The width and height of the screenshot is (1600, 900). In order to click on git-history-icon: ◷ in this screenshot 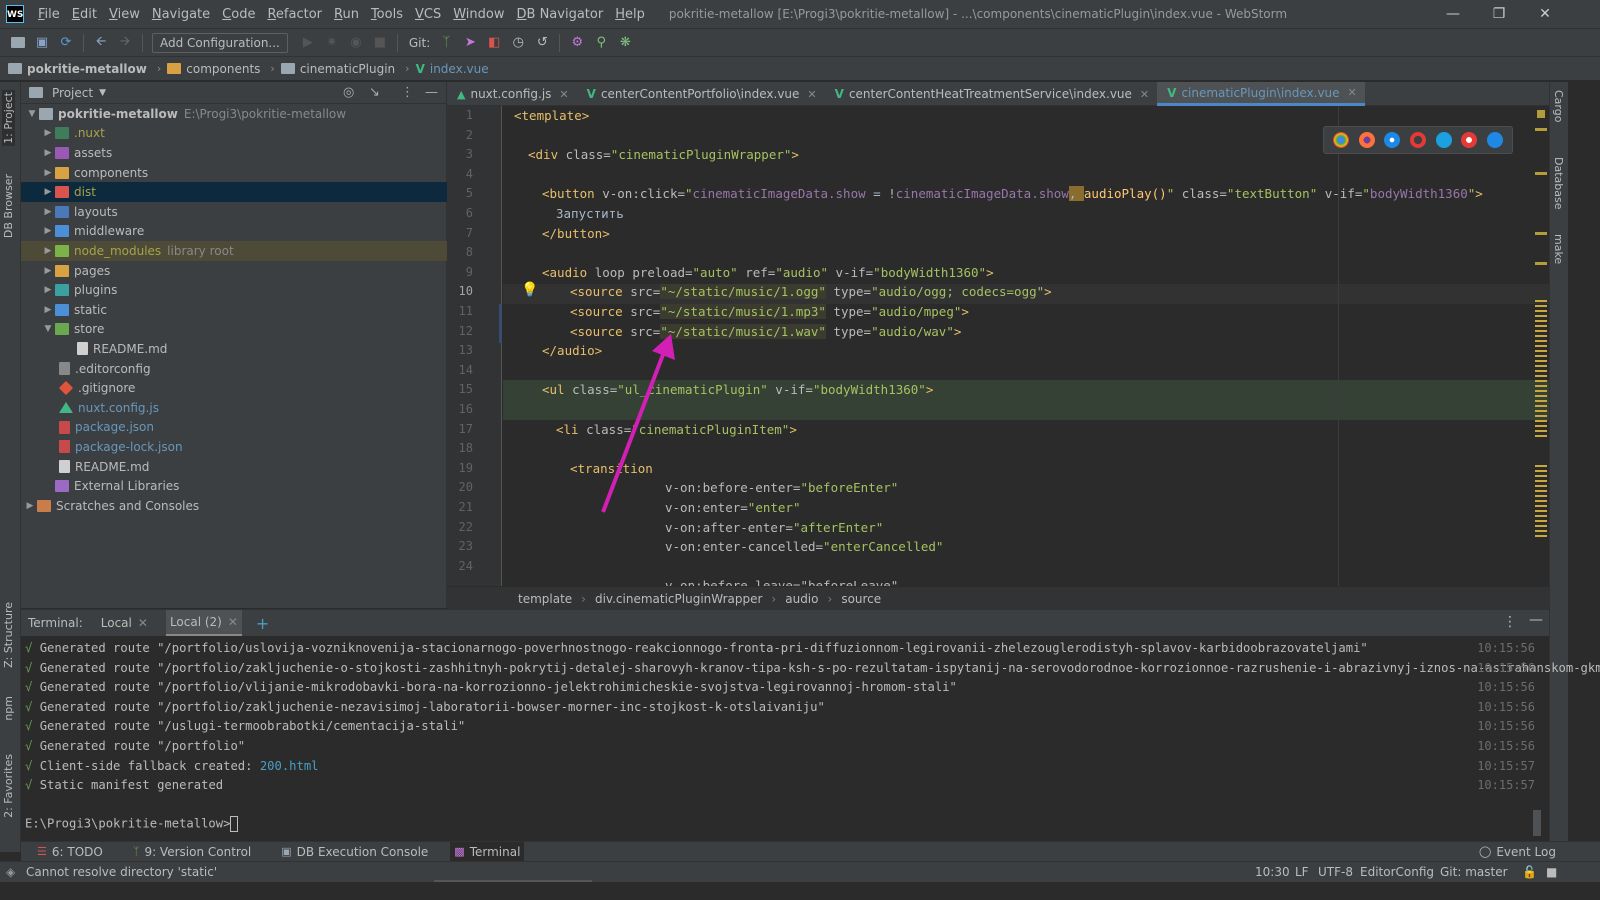, I will do `click(518, 43)`.